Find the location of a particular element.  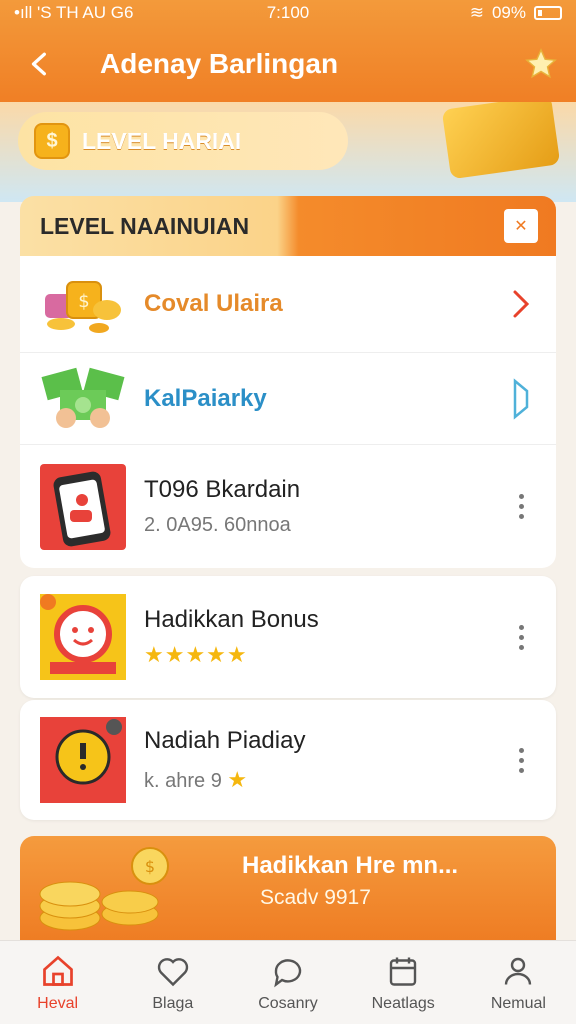

card-subtitle: k. ahre 9 is located at coordinates (183, 781).